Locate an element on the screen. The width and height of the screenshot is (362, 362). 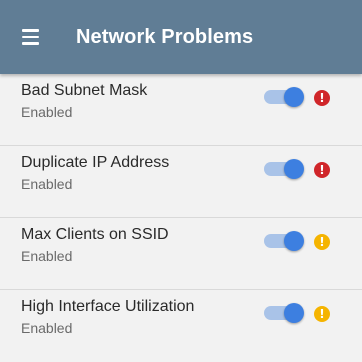
problem-name: High Interface Utilization is located at coordinates (108, 306).